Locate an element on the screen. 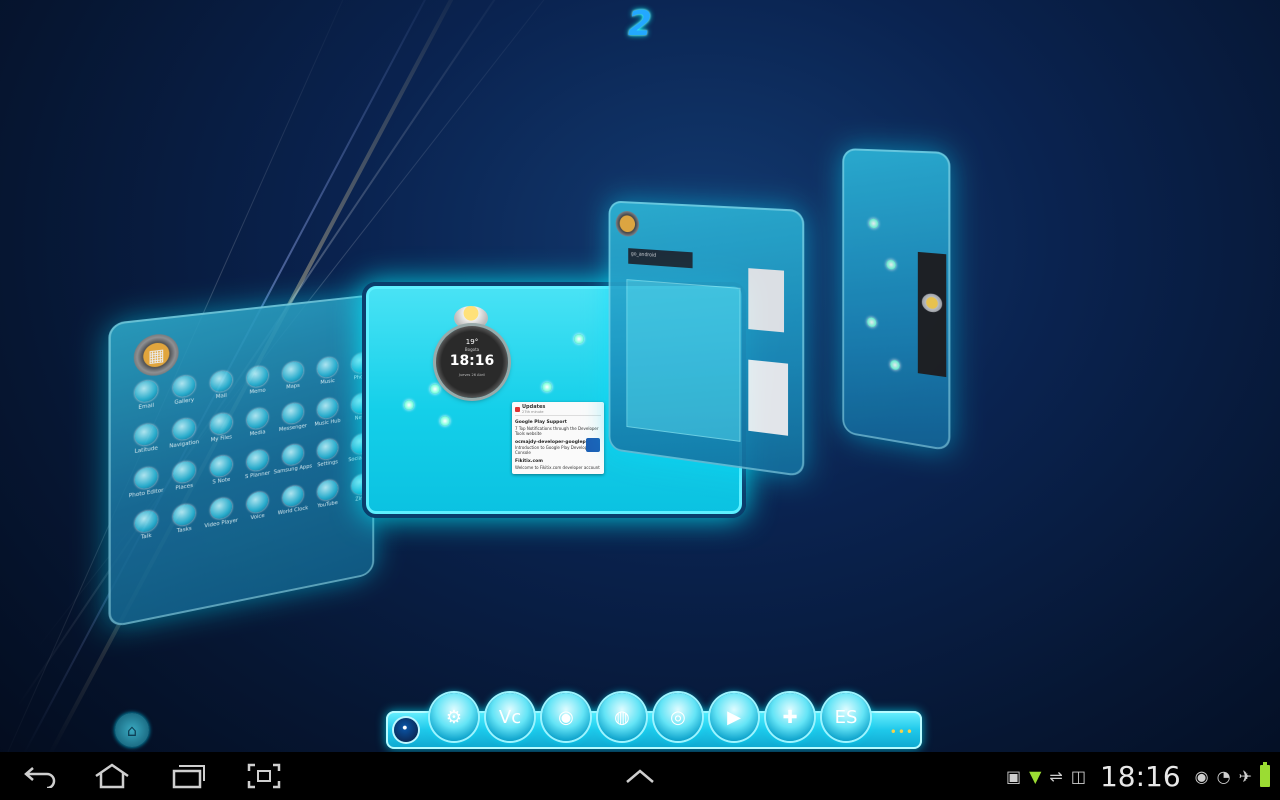  status-time: 18:16 is located at coordinates (1140, 776).